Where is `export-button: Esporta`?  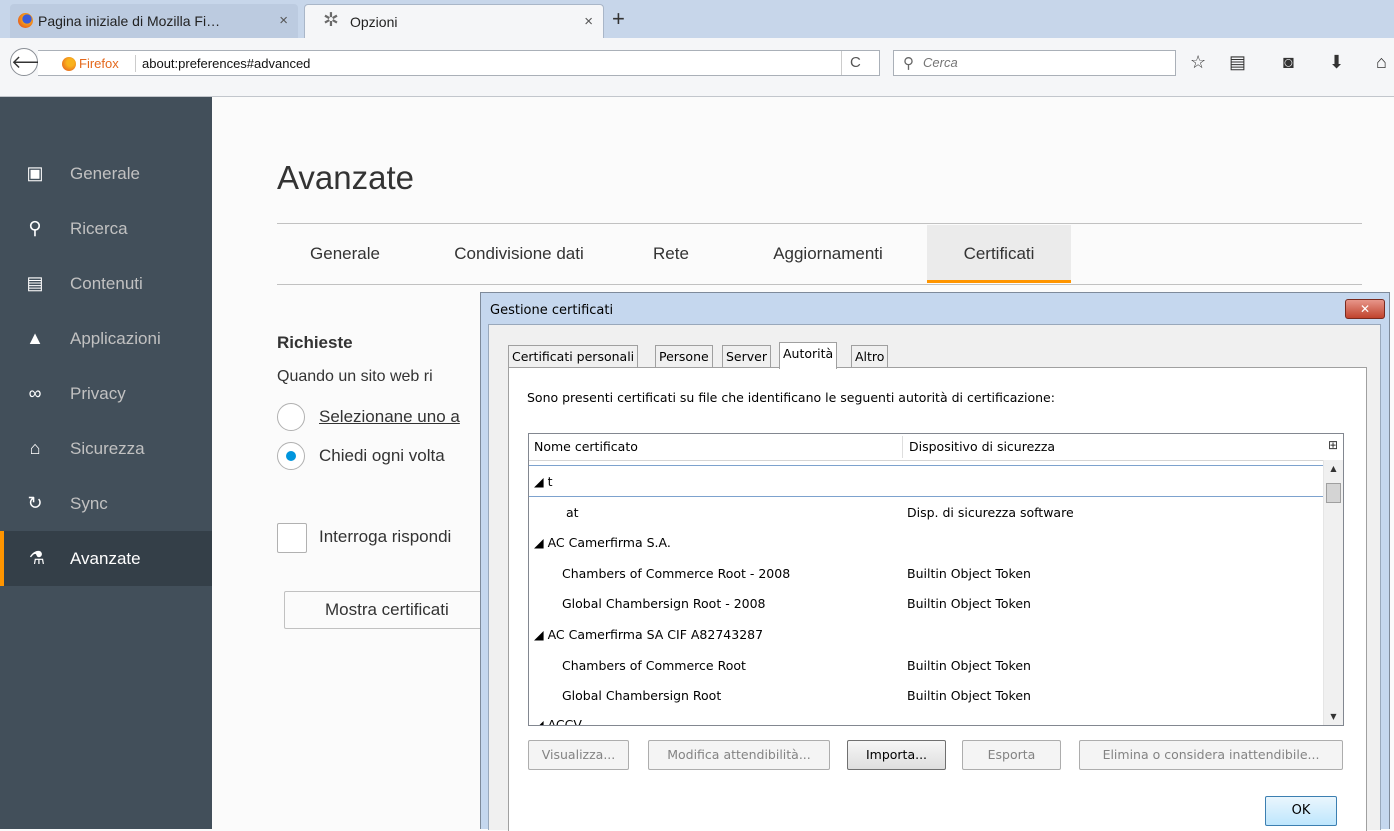 export-button: Esporta is located at coordinates (1011, 755).